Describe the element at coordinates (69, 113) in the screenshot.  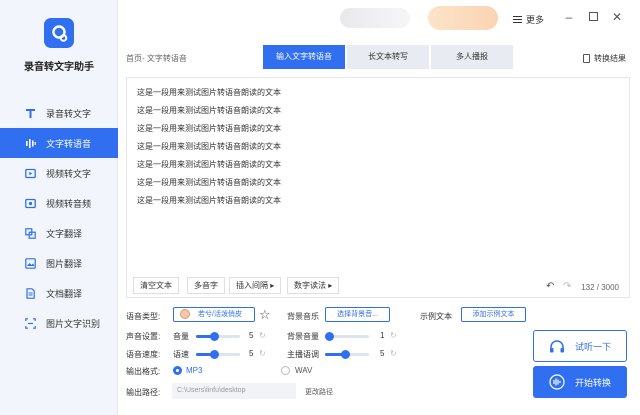
I see `sidebar-item-label: 录音转文字` at that location.